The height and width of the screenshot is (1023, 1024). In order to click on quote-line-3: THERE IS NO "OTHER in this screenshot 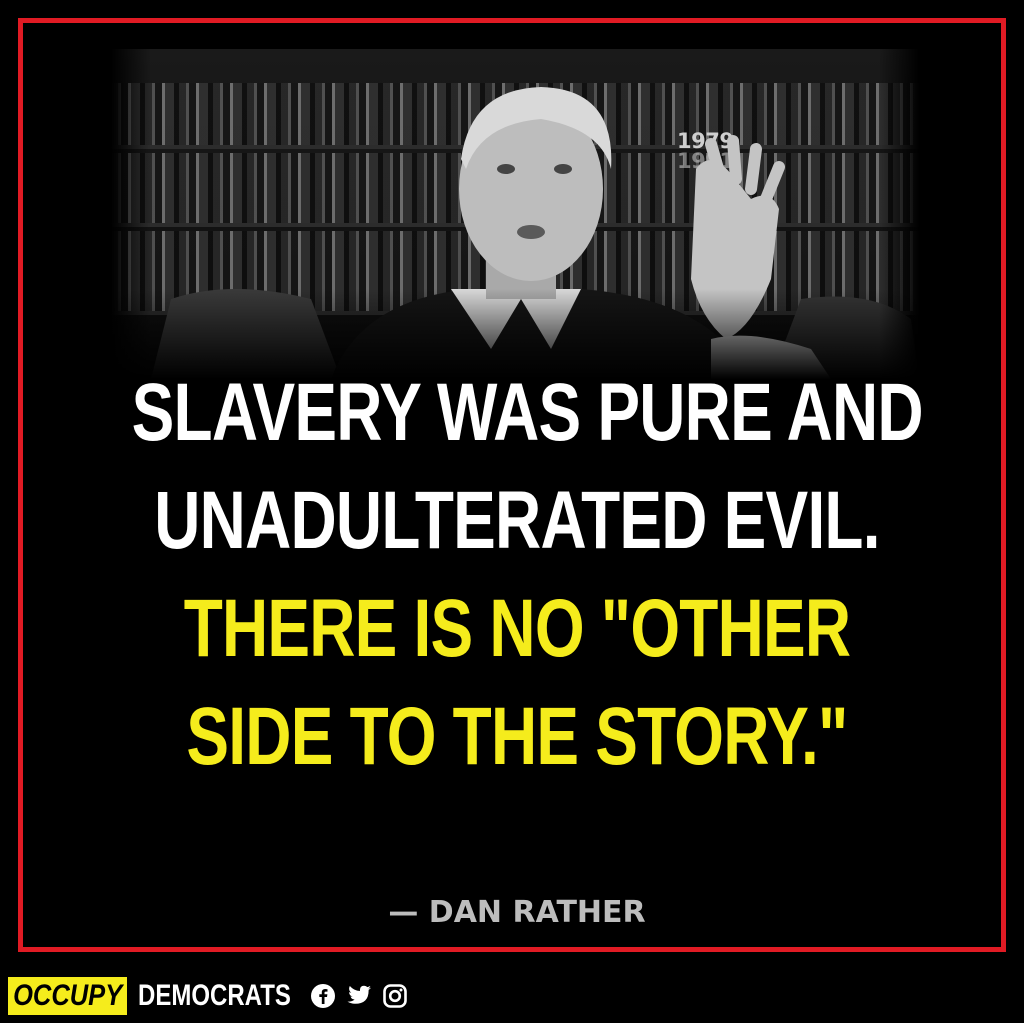, I will do `click(517, 628)`.